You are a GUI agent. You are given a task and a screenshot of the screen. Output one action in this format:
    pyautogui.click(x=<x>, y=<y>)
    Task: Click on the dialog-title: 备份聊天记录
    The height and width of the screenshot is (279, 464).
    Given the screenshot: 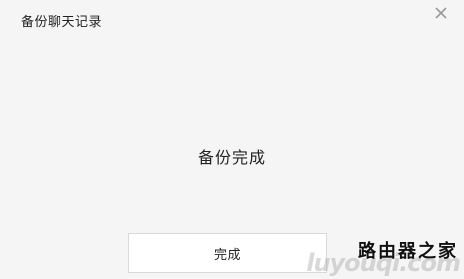 What is the action you would take?
    pyautogui.click(x=62, y=22)
    